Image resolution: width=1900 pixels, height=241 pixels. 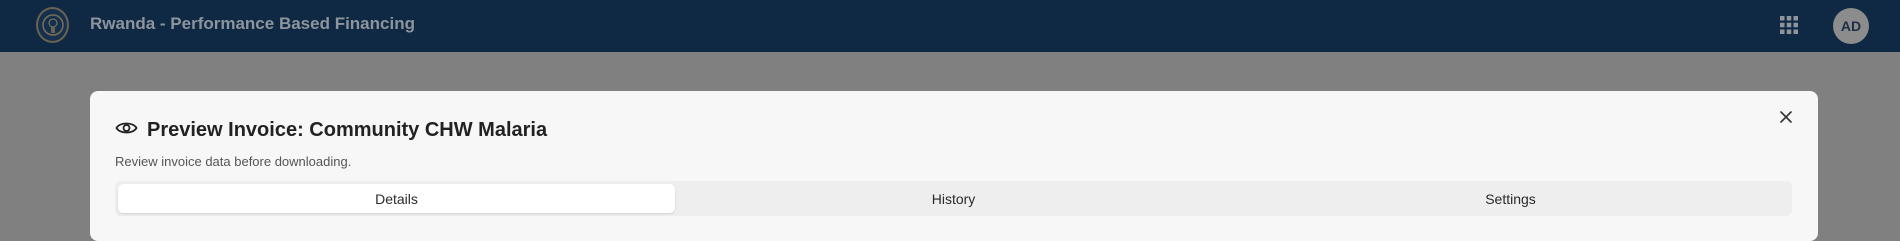 What do you see at coordinates (1786, 117) in the screenshot?
I see `close-icon` at bounding box center [1786, 117].